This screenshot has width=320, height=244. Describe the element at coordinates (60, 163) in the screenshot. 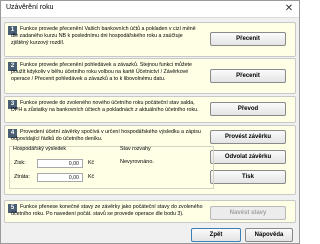

I see `profit-field: 0,00` at that location.